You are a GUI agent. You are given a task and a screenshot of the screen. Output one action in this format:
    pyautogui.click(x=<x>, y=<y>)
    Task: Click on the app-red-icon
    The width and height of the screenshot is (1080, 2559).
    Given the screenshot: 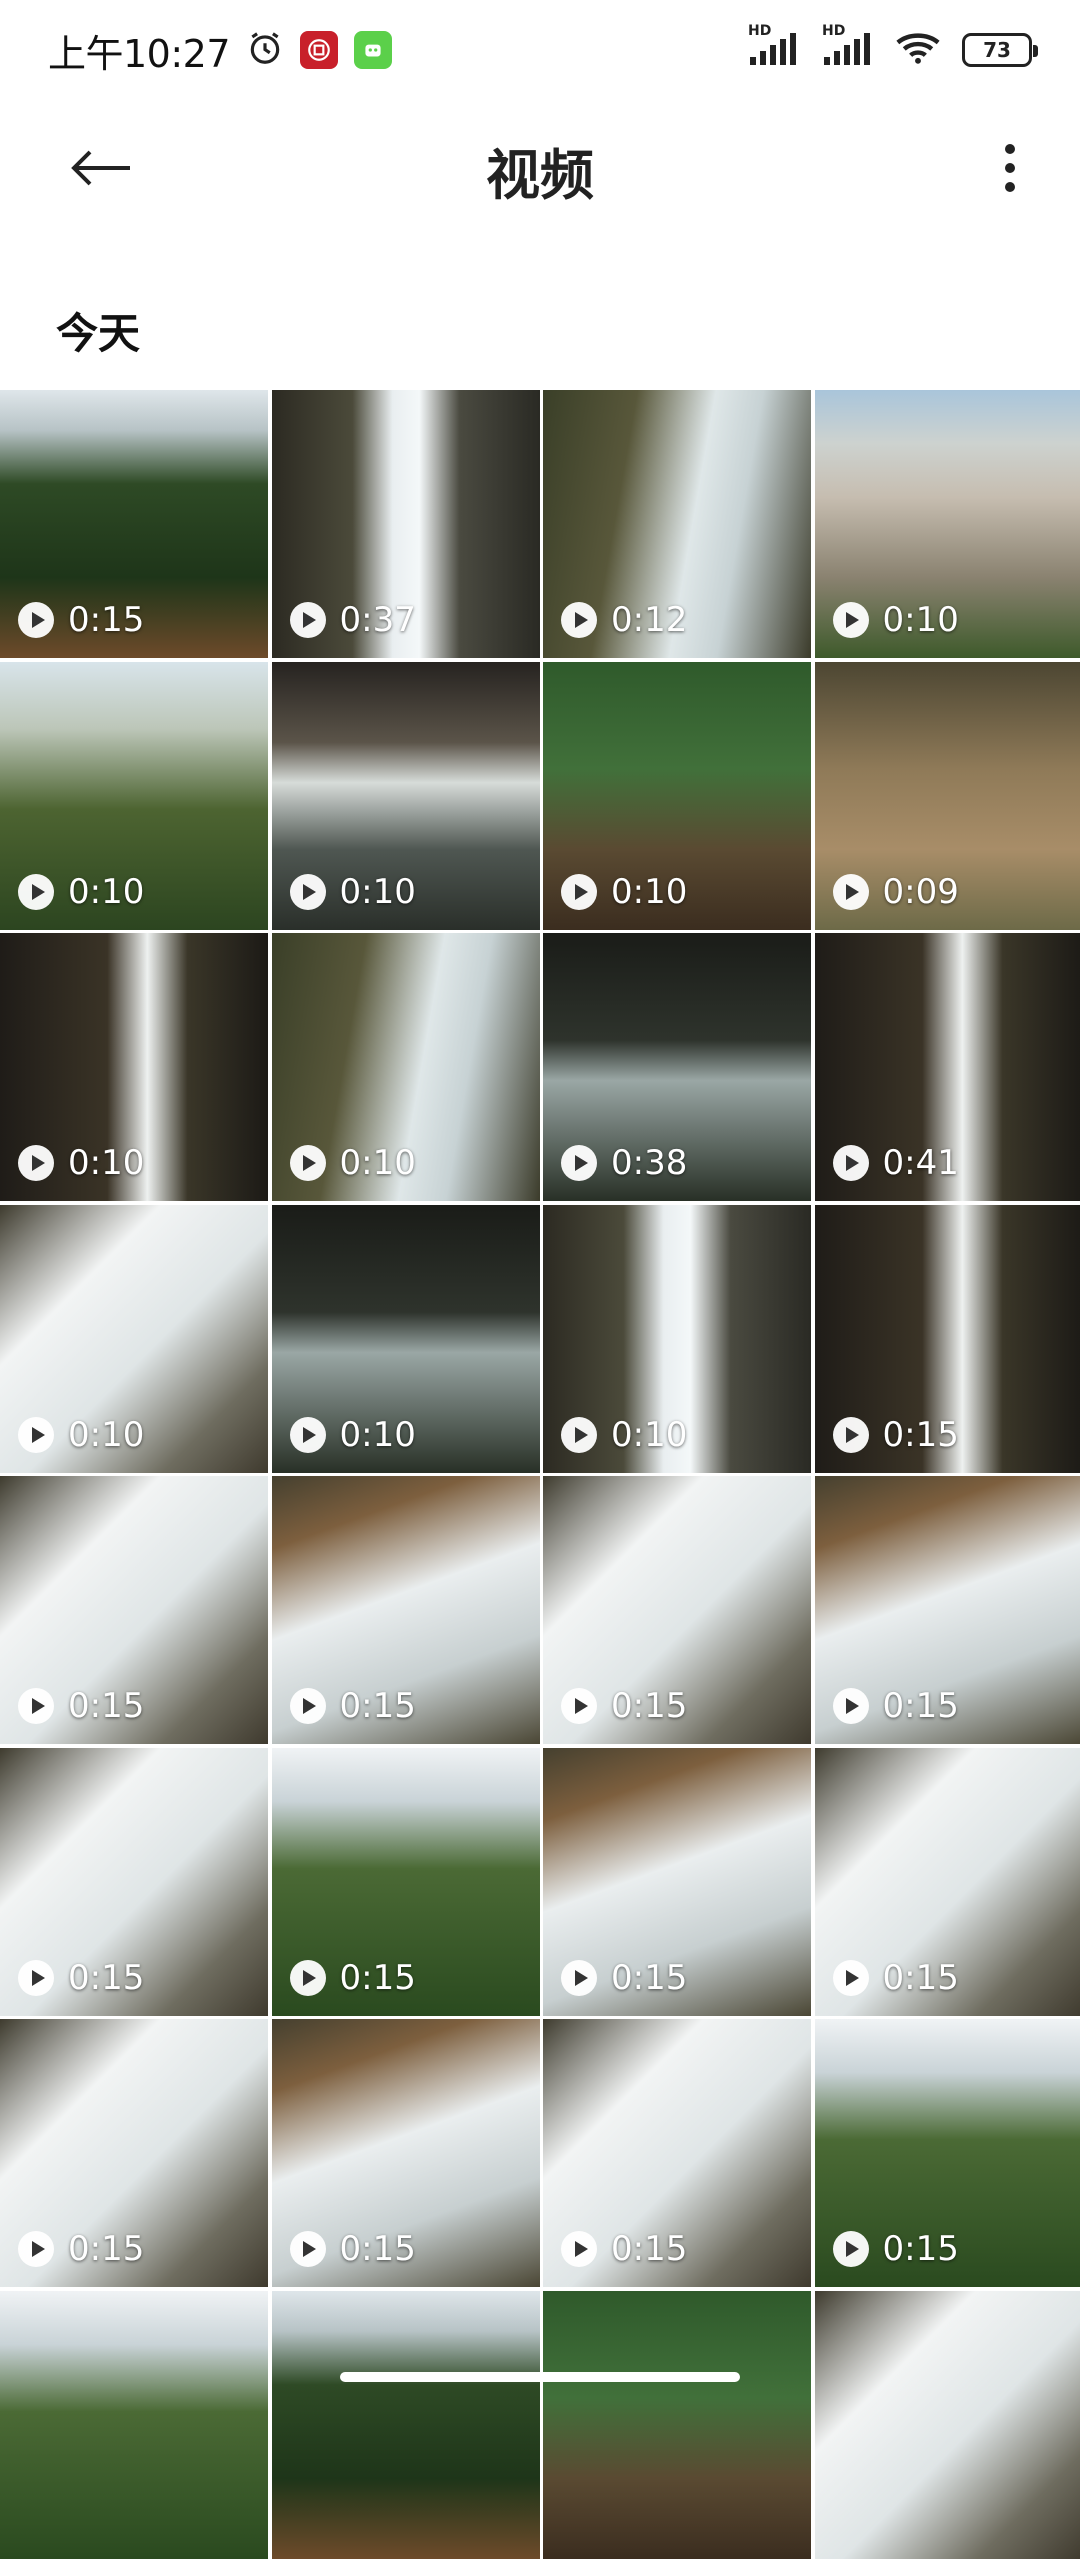 What is the action you would take?
    pyautogui.click(x=319, y=50)
    